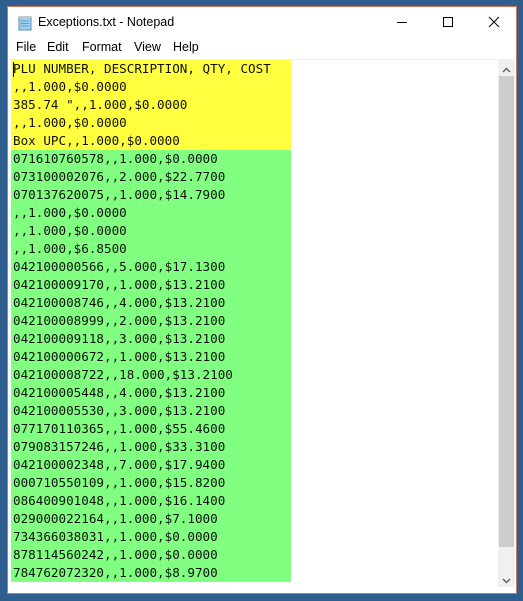 The width and height of the screenshot is (523, 601). I want to click on text-line: 071610760578,,1.000,$0.0000, so click(151, 159).